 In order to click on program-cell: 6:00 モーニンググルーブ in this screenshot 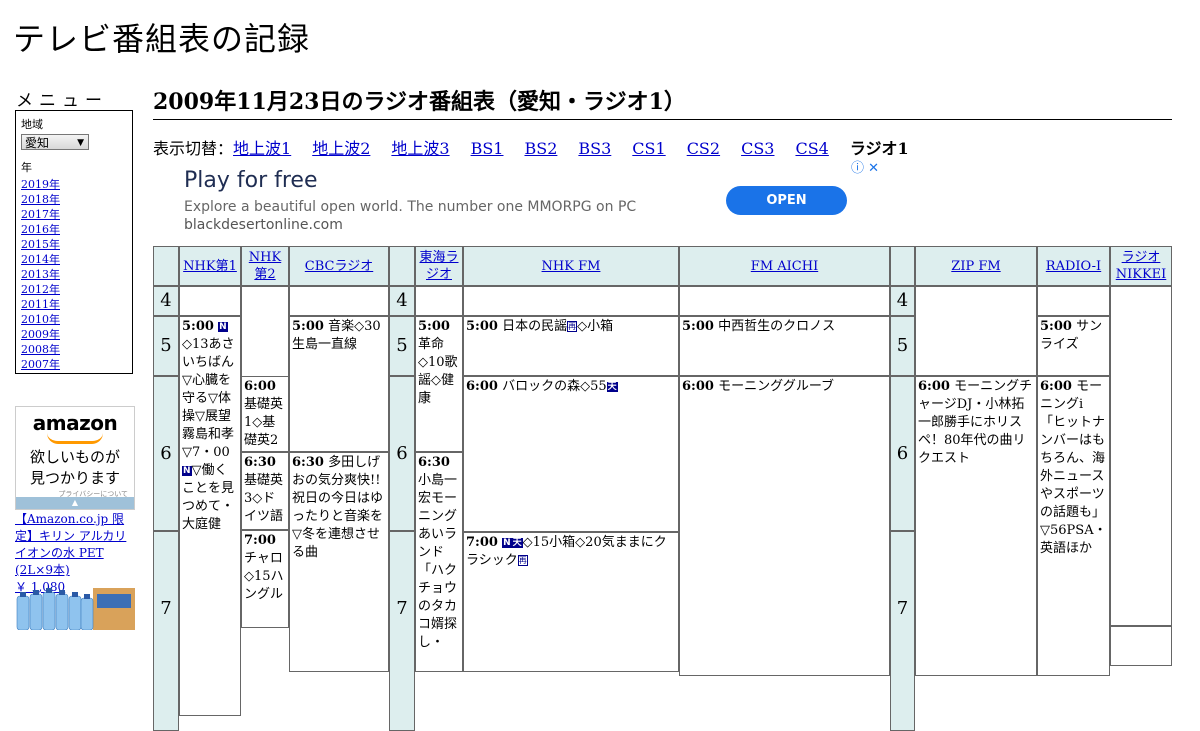, I will do `click(784, 526)`.